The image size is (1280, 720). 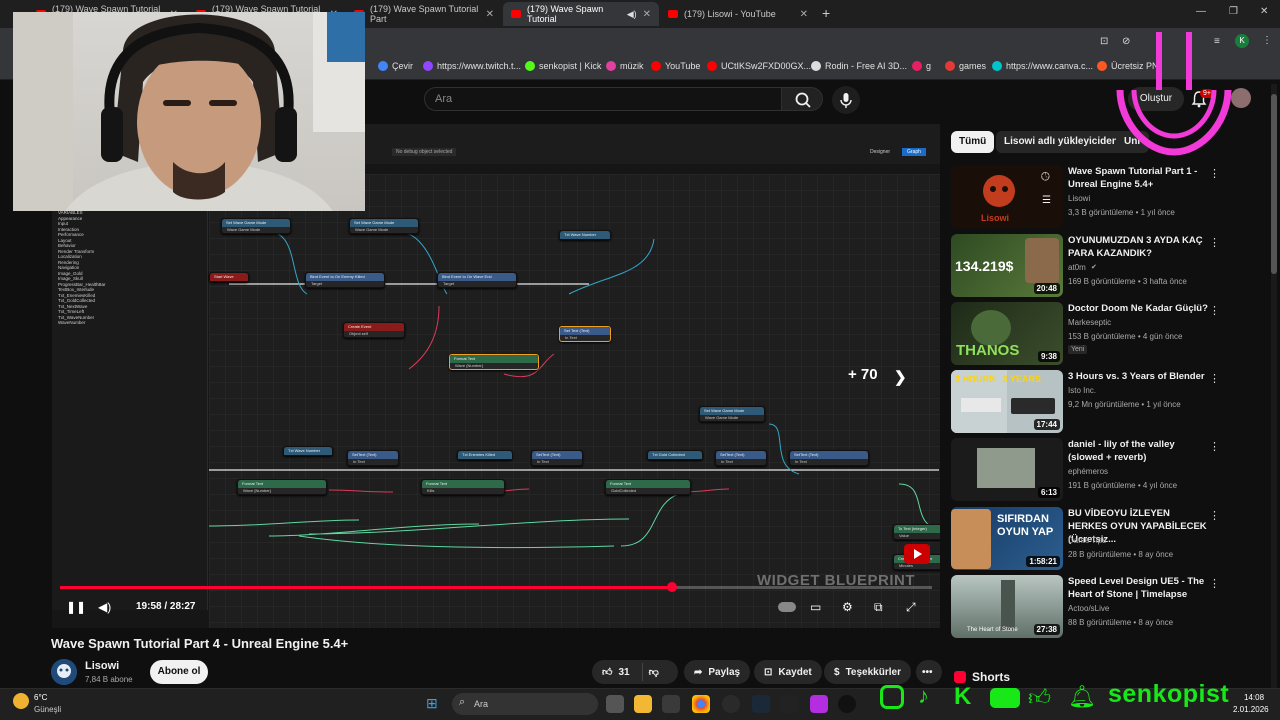 What do you see at coordinates (395, 66) in the screenshot?
I see `bookmark: Çevir` at bounding box center [395, 66].